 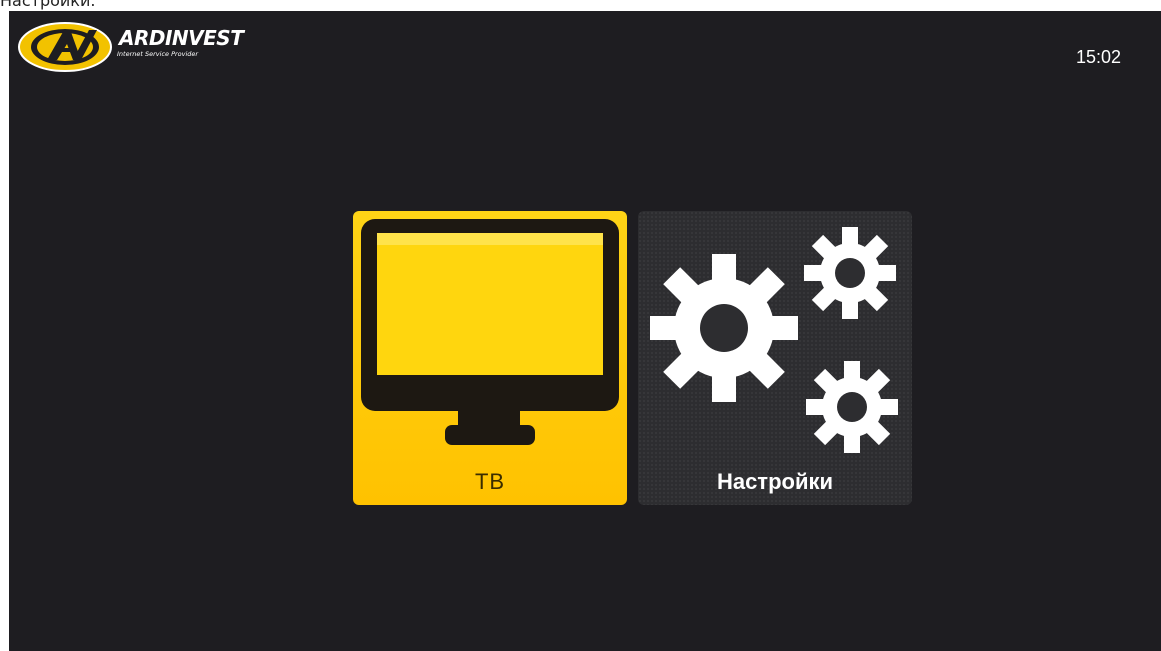 I want to click on clock: 15:02, so click(x=1098, y=57).